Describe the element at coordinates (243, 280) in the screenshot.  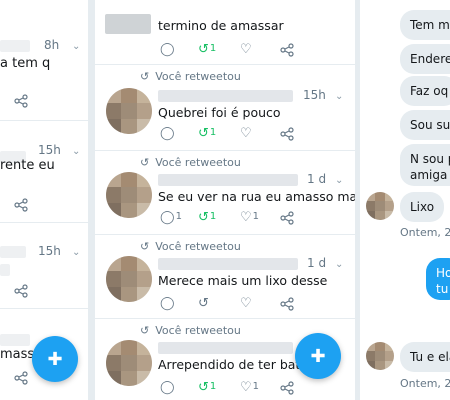
I see `tweet-text: Merece mais um lixo desse` at that location.